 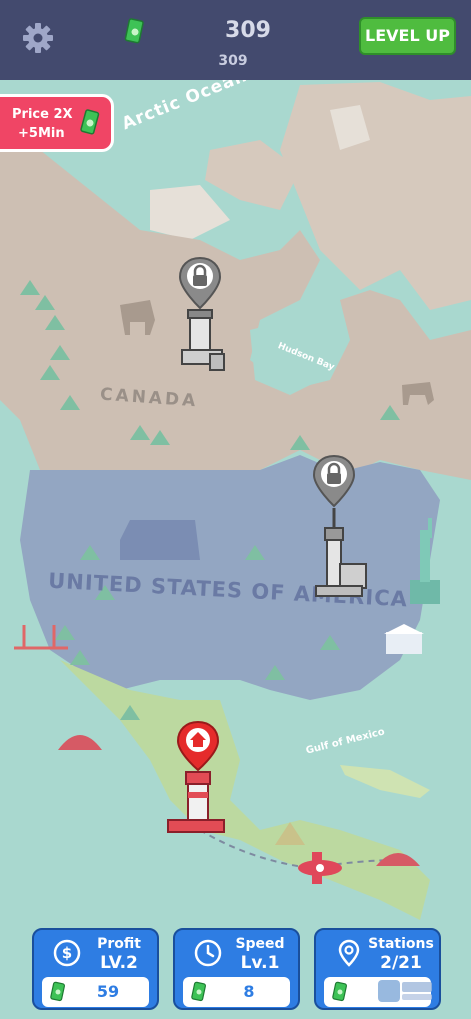 What do you see at coordinates (407, 36) in the screenshot?
I see `level-up-button: LEVEL UP` at bounding box center [407, 36].